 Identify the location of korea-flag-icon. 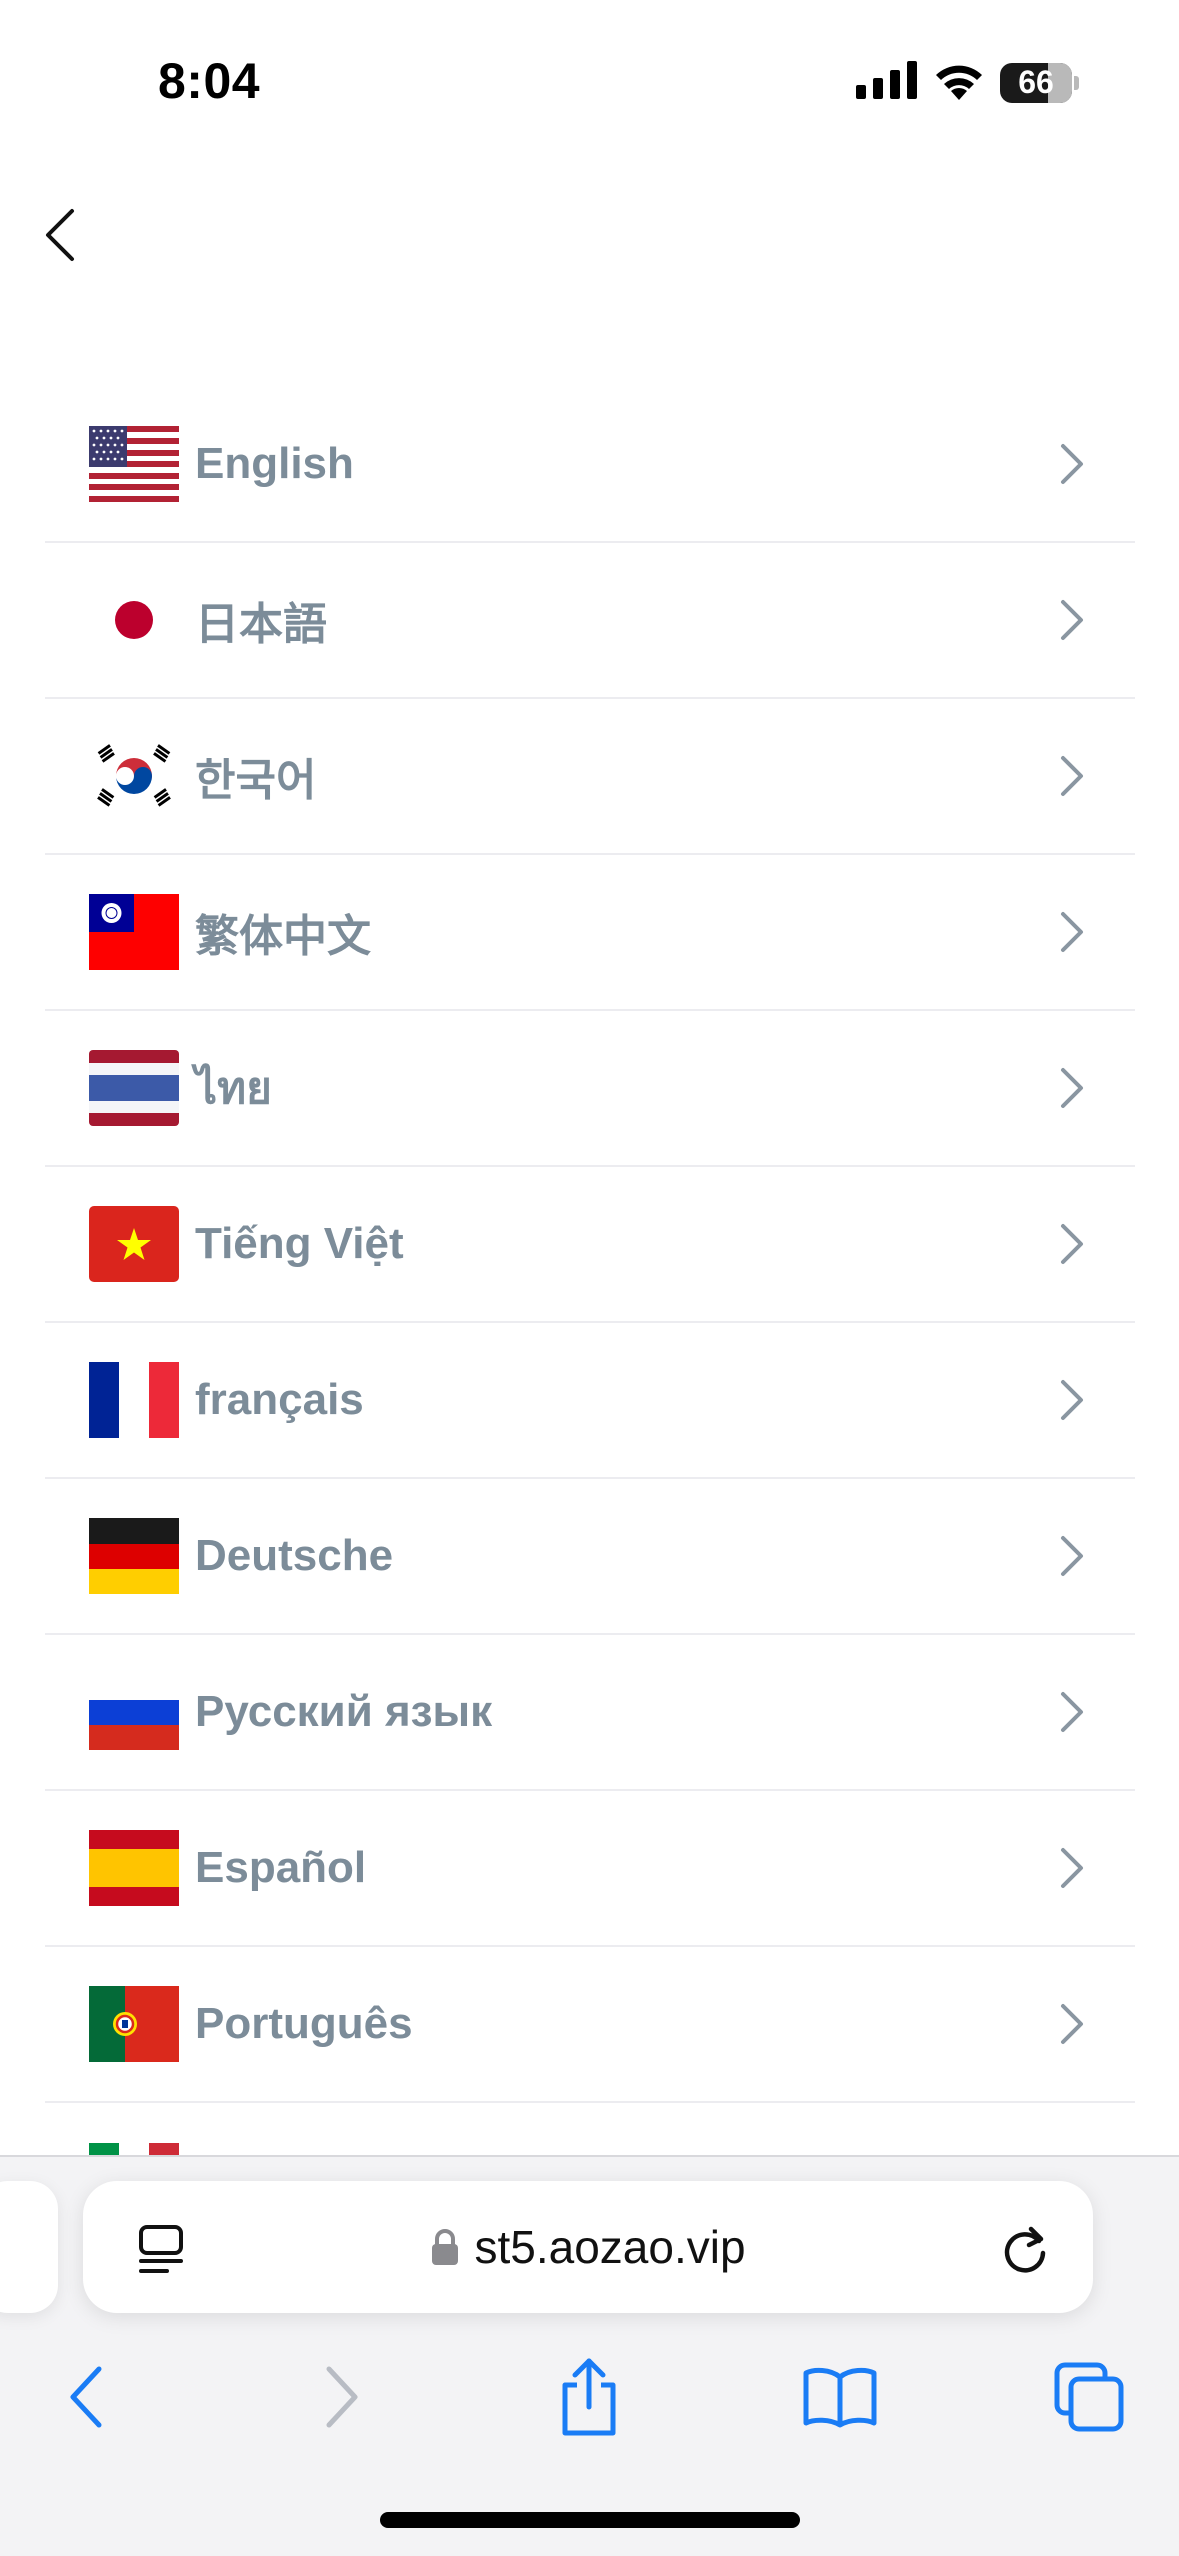
(134, 776).